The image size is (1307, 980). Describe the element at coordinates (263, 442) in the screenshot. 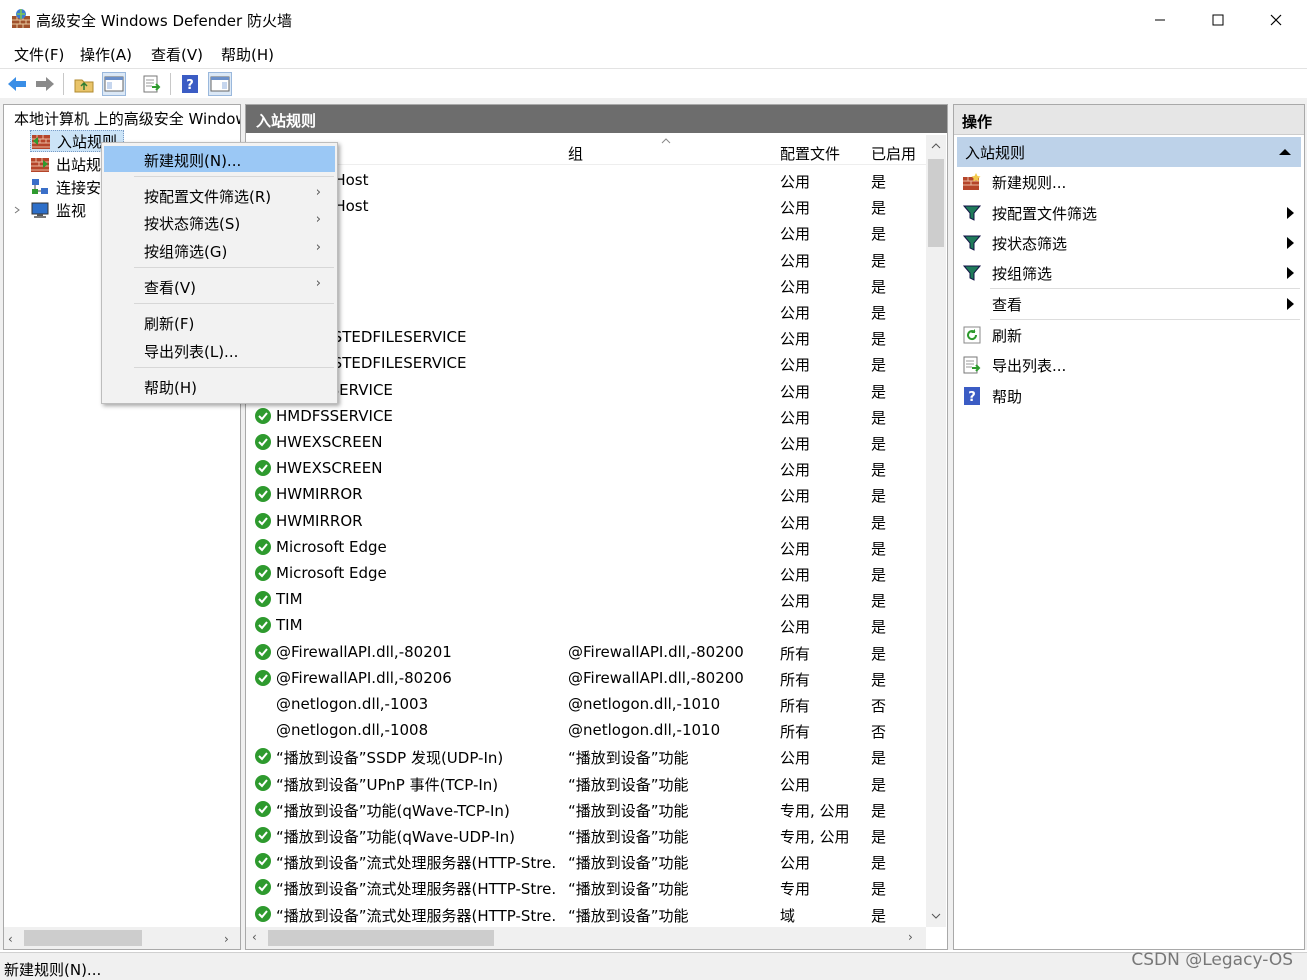

I see `enabled-check-icon` at that location.